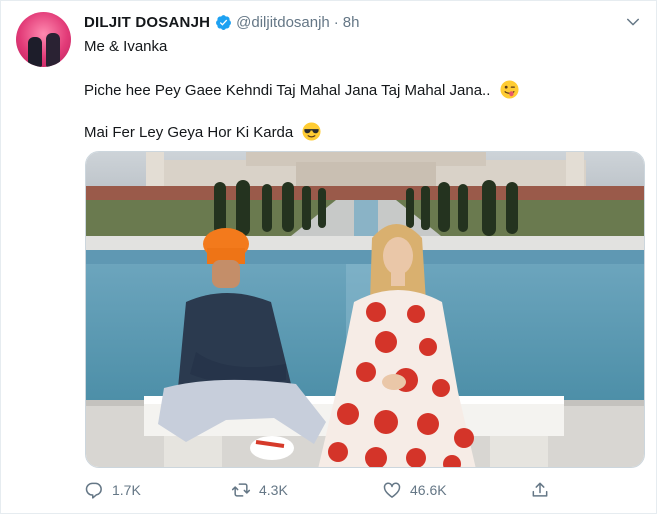 This screenshot has height=514, width=657. I want to click on avatar-figure-right, so click(52, 50).